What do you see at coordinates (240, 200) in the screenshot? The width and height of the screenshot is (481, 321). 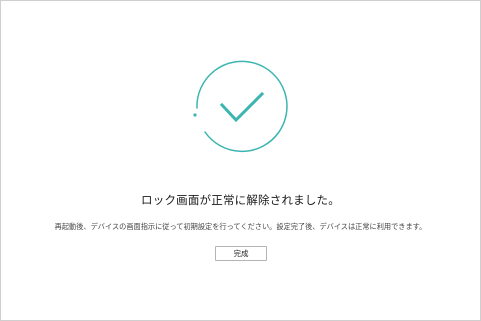 I see `unlock-success-title: ロック画面が正常に解除されました。` at bounding box center [240, 200].